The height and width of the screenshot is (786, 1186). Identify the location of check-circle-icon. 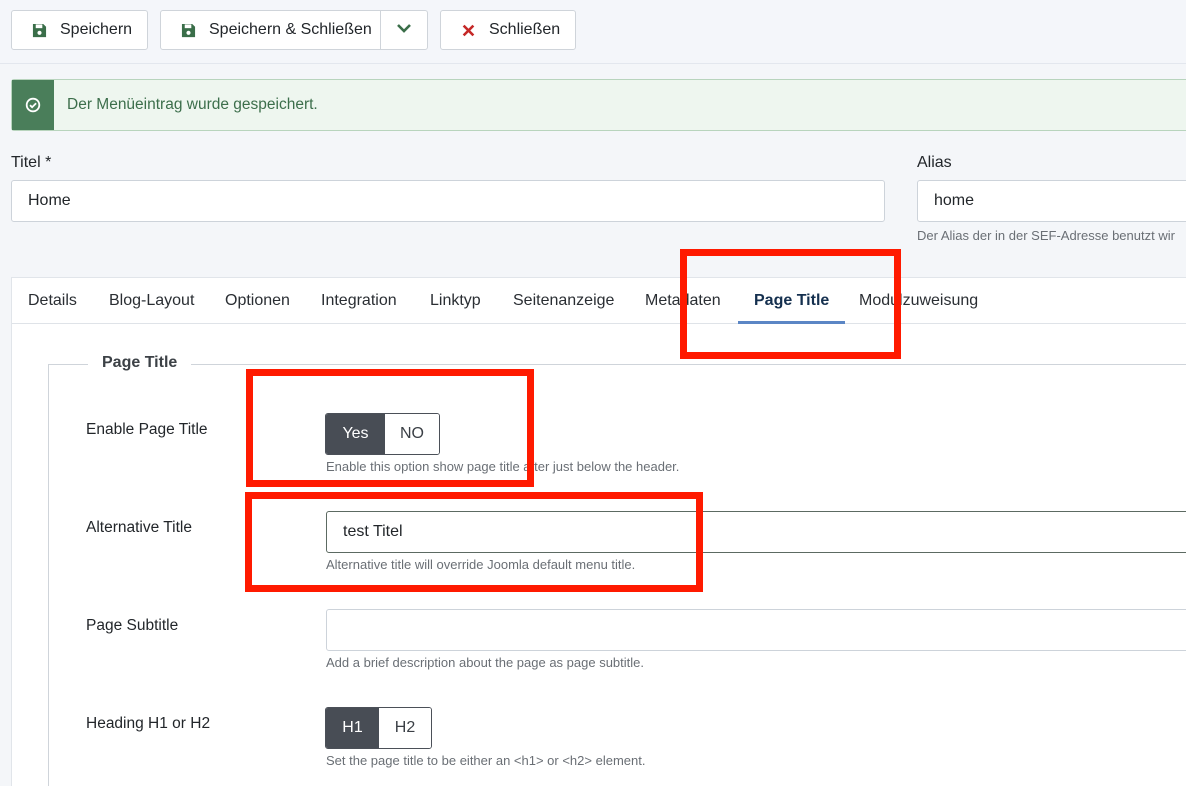
(33, 105).